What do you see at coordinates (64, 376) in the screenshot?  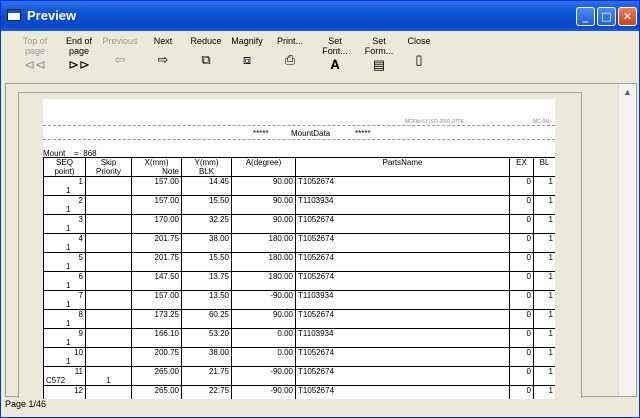 I see `seq-cell: 11 C572` at bounding box center [64, 376].